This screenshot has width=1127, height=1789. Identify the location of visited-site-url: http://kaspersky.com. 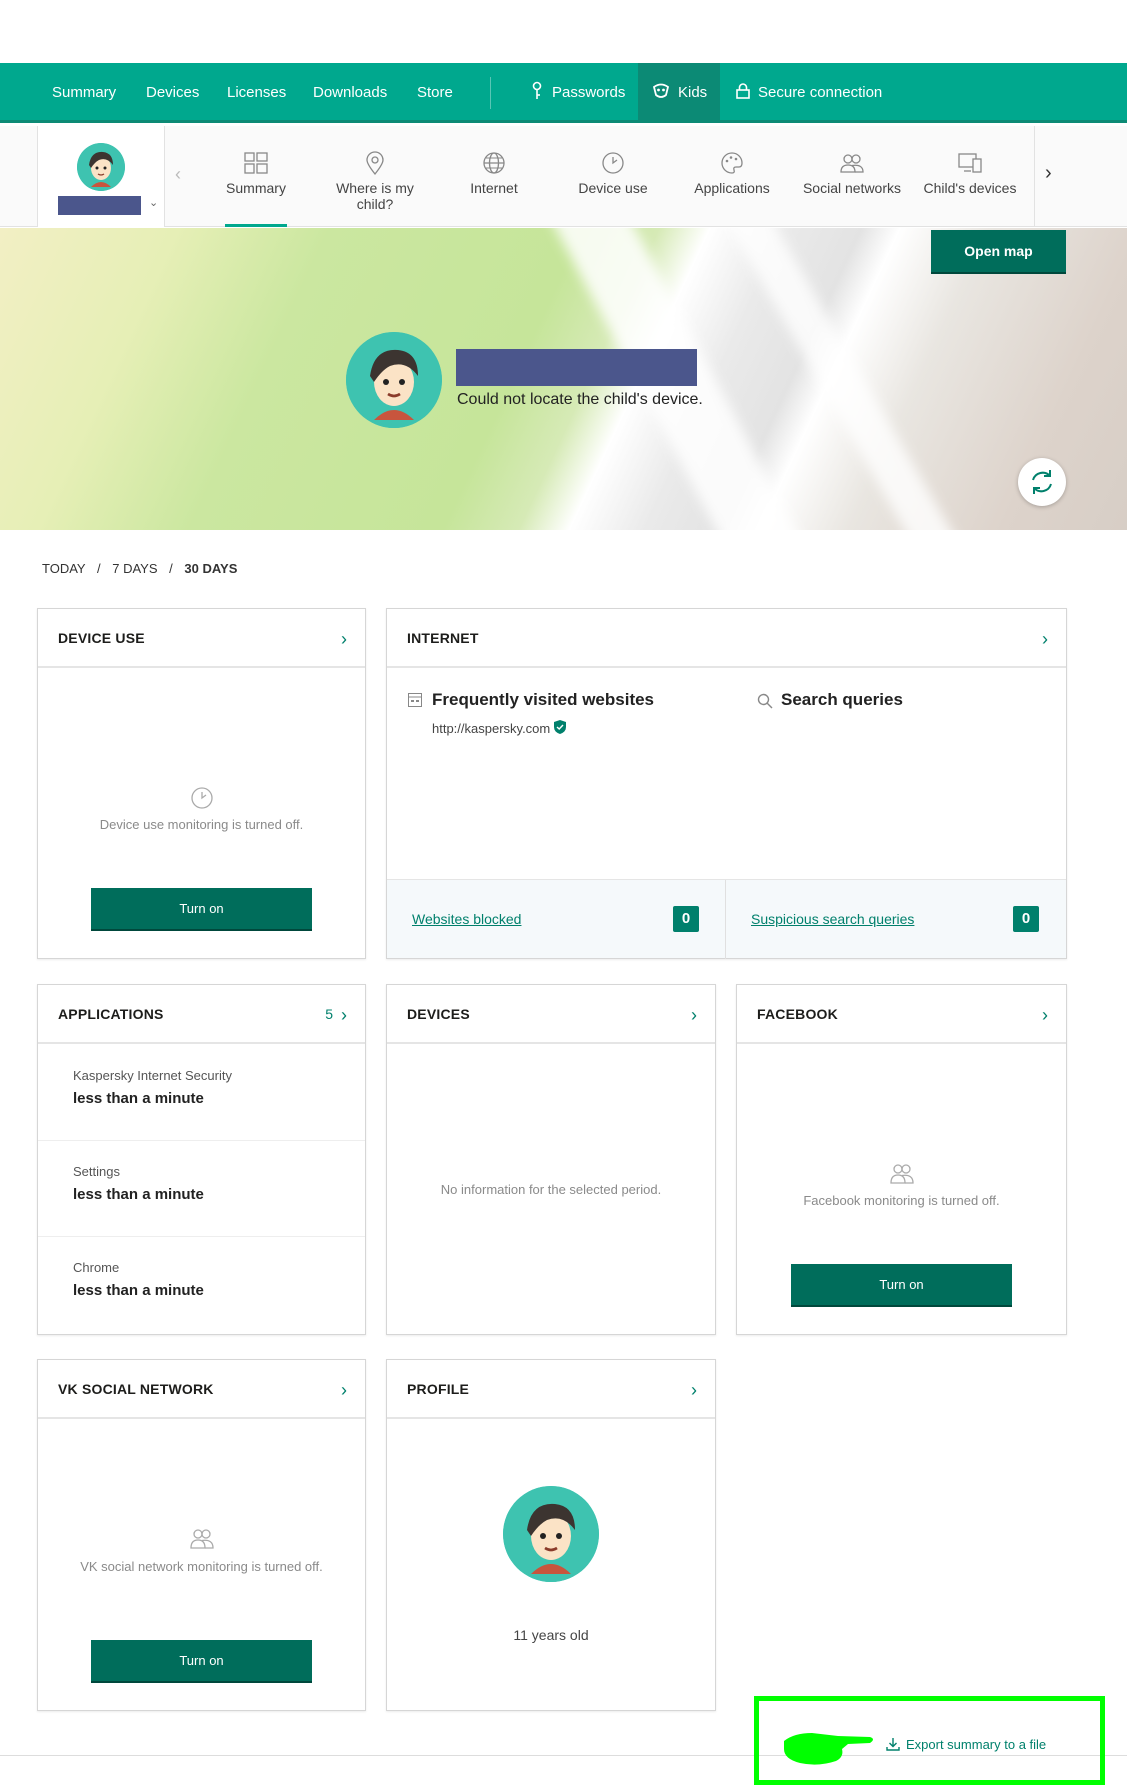
(491, 728).